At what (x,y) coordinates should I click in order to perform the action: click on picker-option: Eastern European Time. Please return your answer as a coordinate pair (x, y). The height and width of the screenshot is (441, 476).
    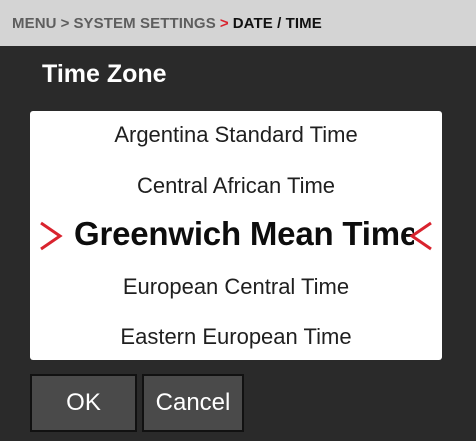
    Looking at the image, I should click on (236, 337).